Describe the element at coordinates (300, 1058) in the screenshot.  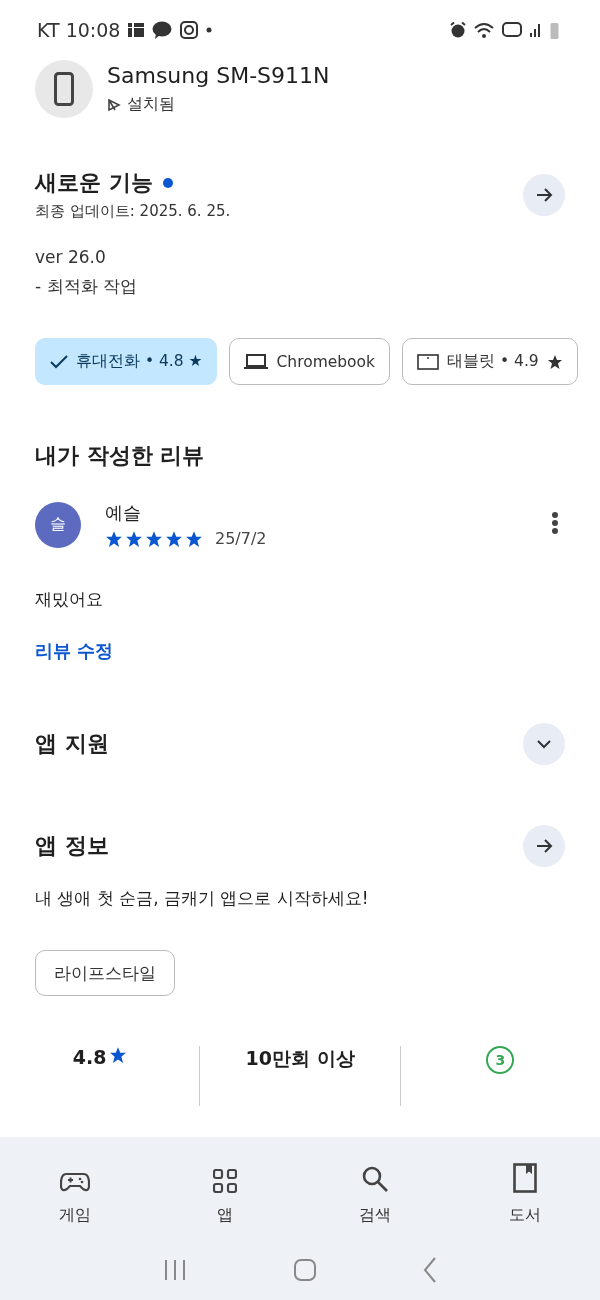
I see `download-count: 10만회 이상` at that location.